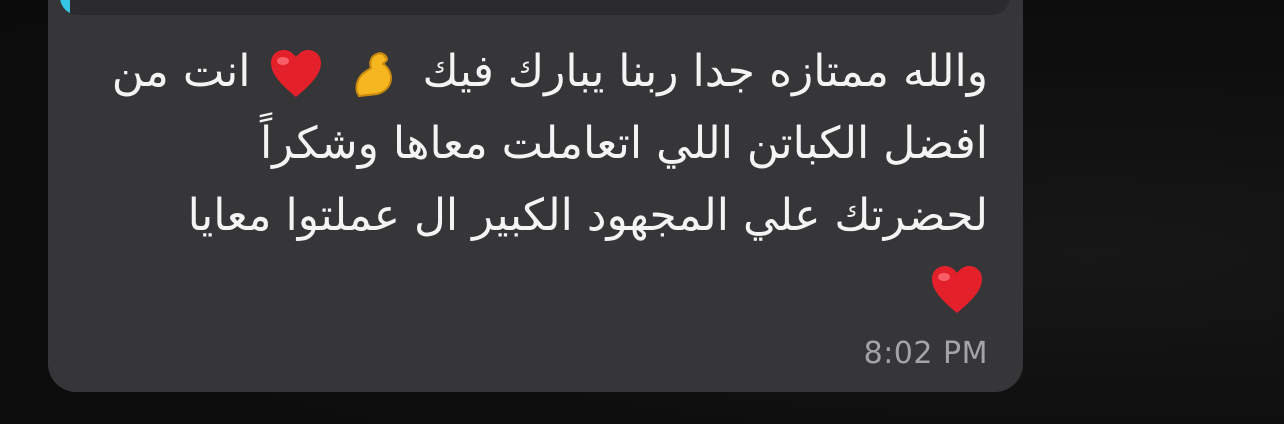 The width and height of the screenshot is (1284, 424). Describe the element at coordinates (535, 7) in the screenshot. I see `quoted-reply-preview` at that location.